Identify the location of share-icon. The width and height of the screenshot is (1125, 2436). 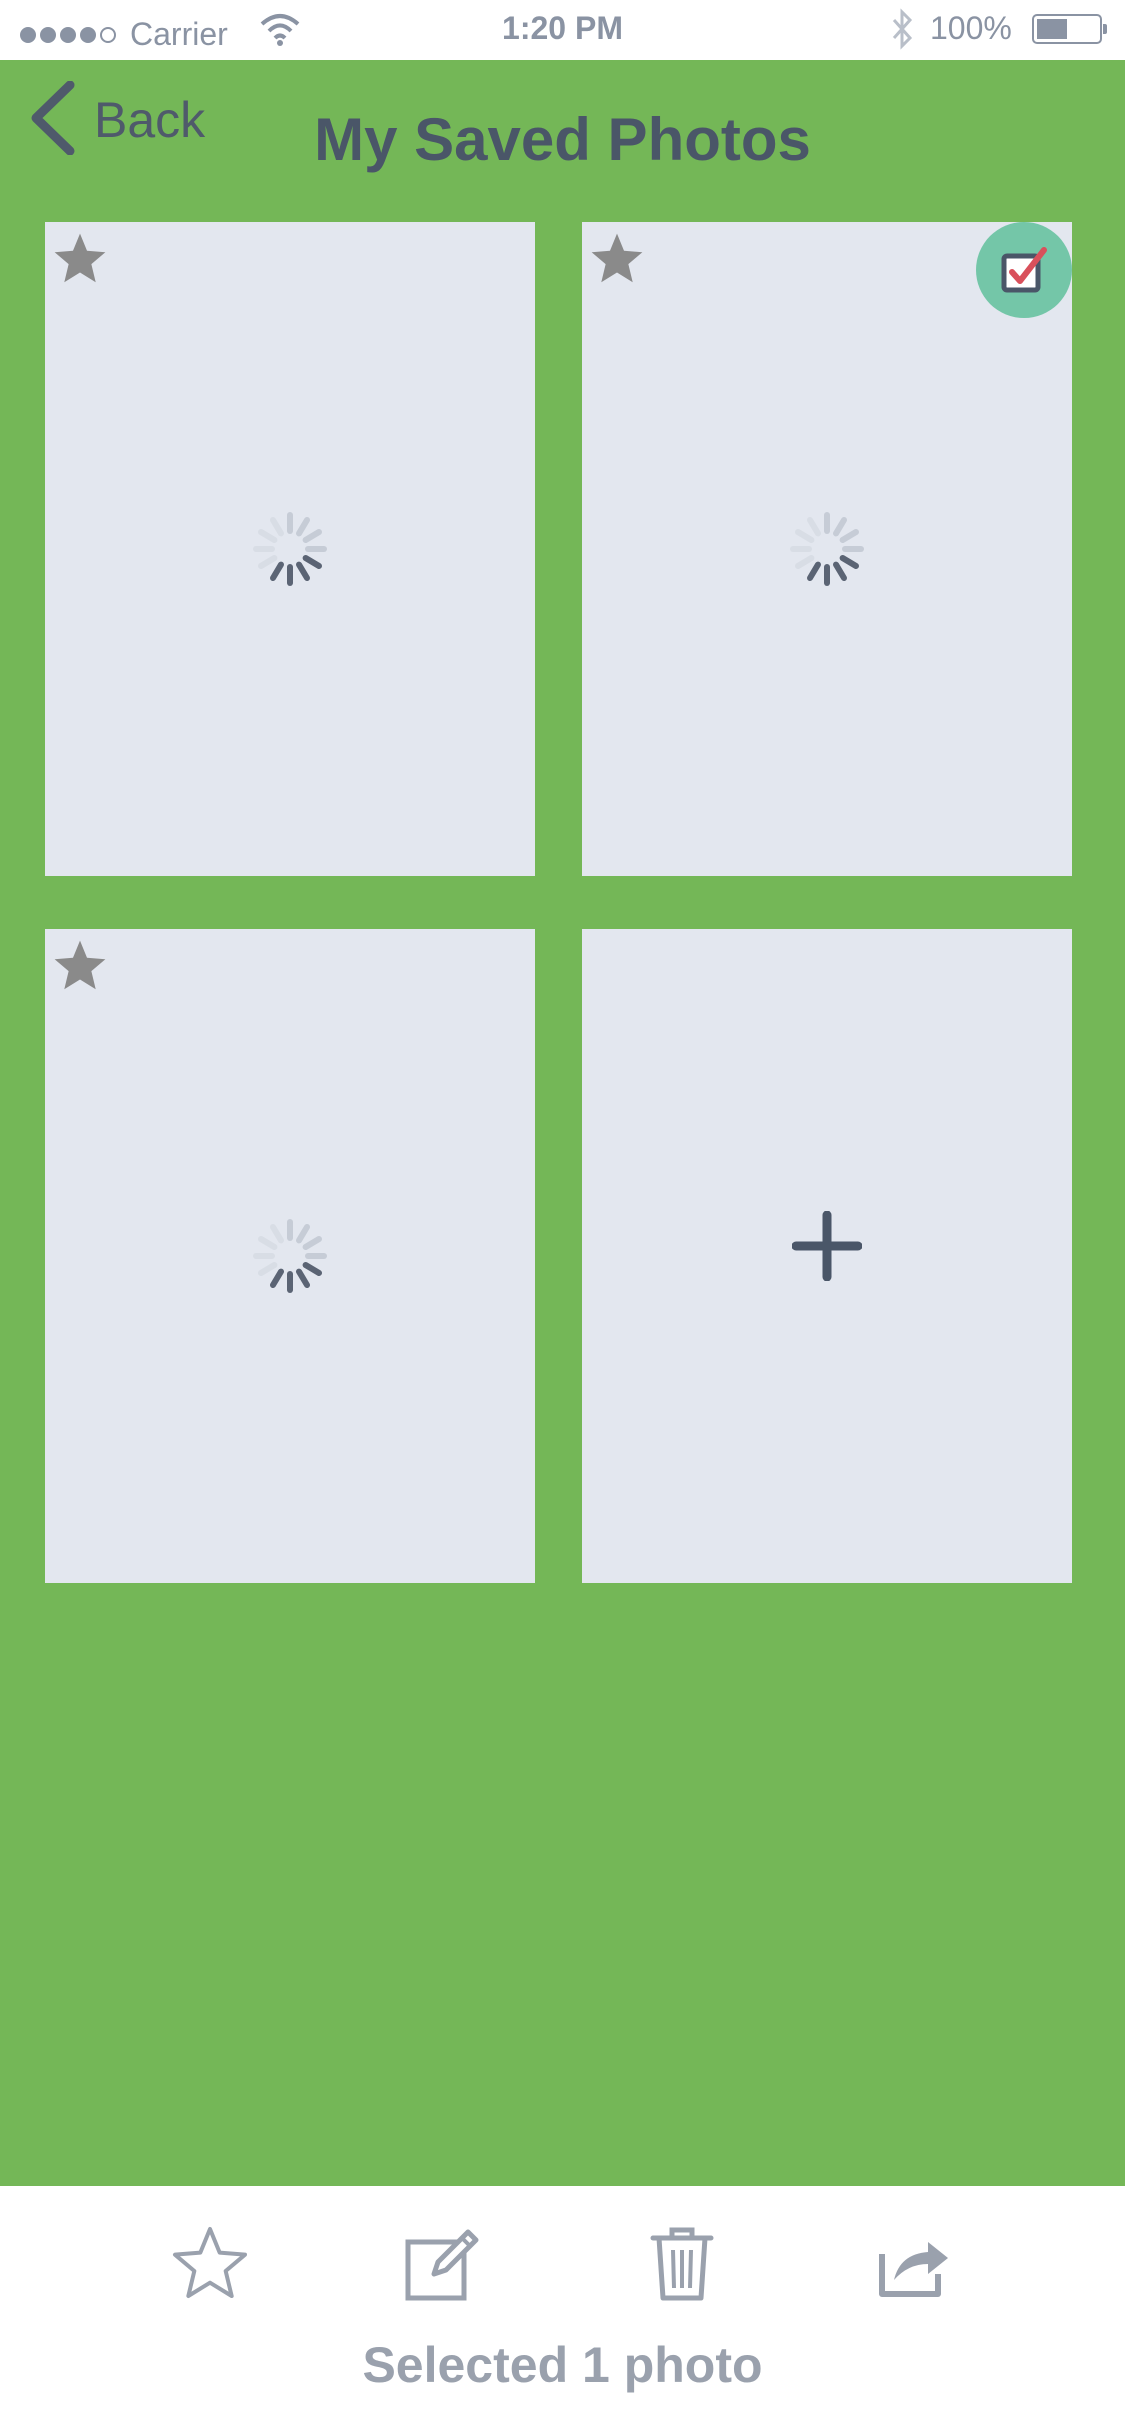
(912, 2266).